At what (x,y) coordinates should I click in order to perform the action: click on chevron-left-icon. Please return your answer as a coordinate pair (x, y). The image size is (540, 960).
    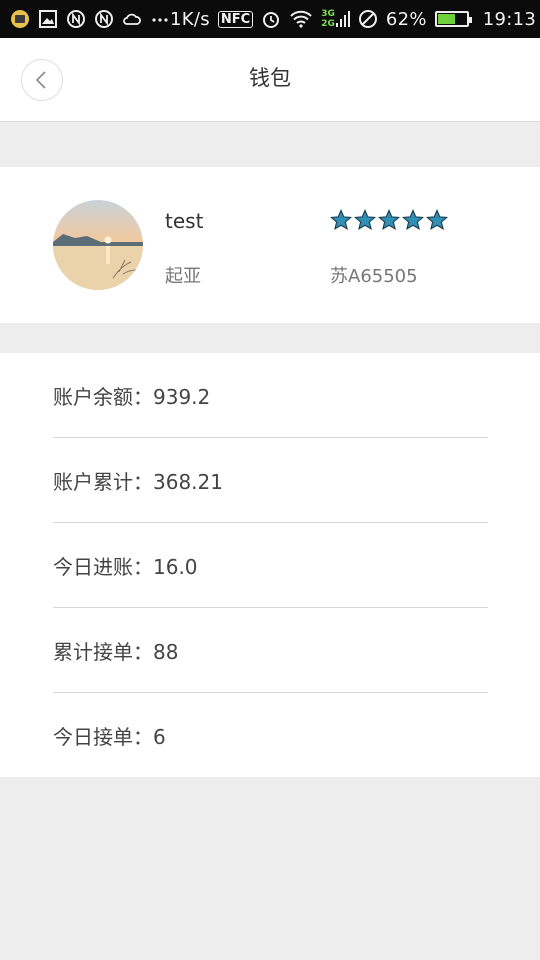
    Looking at the image, I should click on (40, 80).